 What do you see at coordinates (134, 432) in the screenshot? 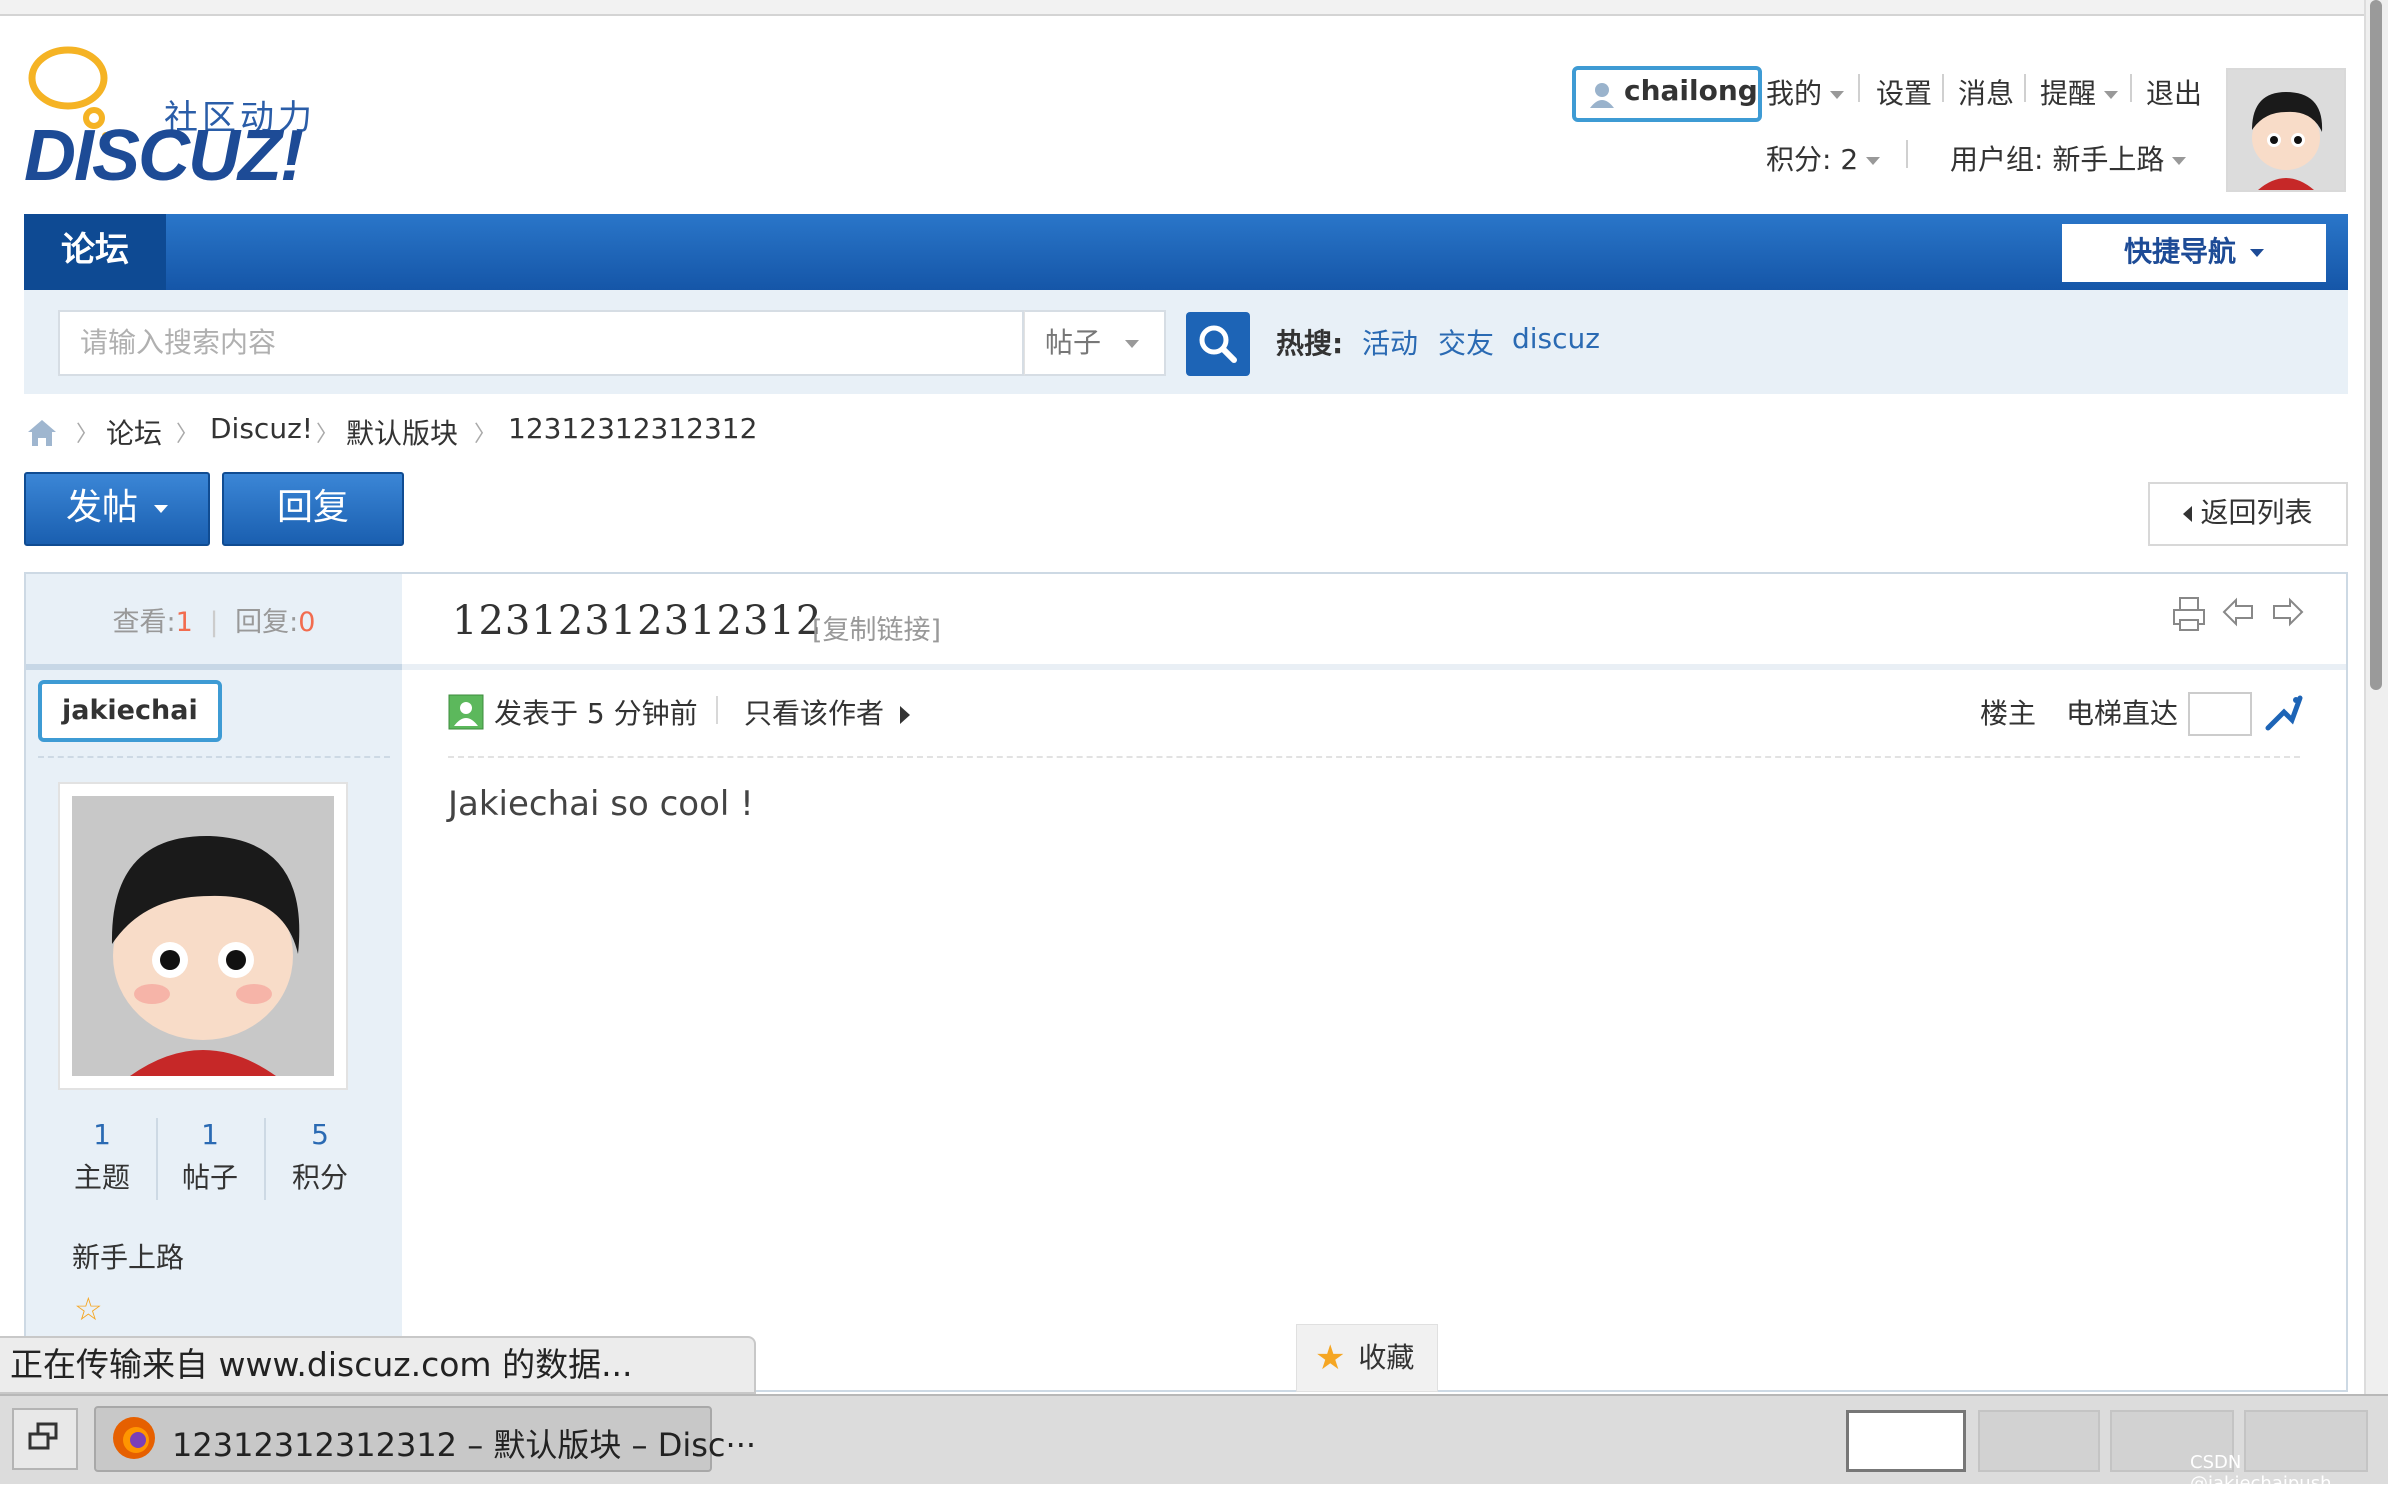
I see `breadcrumb-forum: 论坛` at bounding box center [134, 432].